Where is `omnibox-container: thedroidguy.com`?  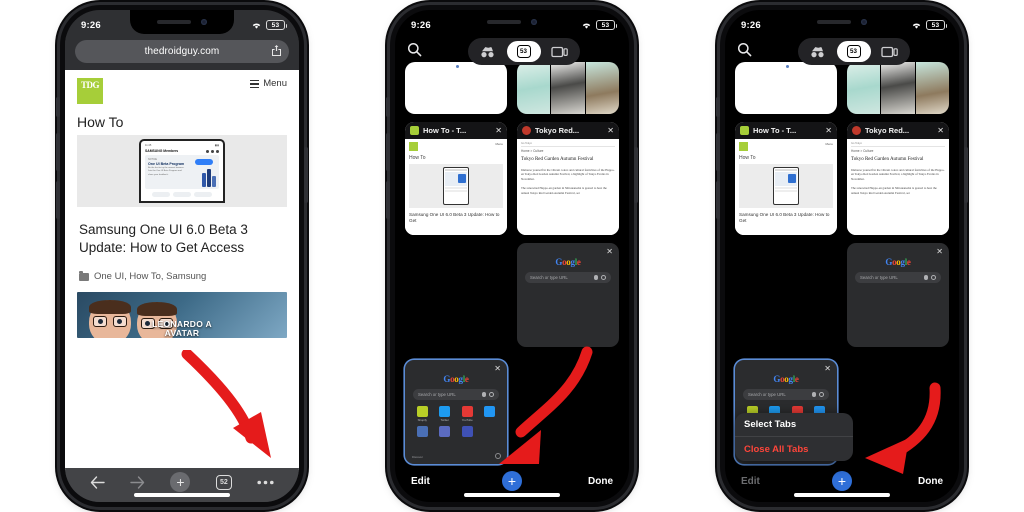
omnibox-container: thedroidguy.com is located at coordinates (182, 53).